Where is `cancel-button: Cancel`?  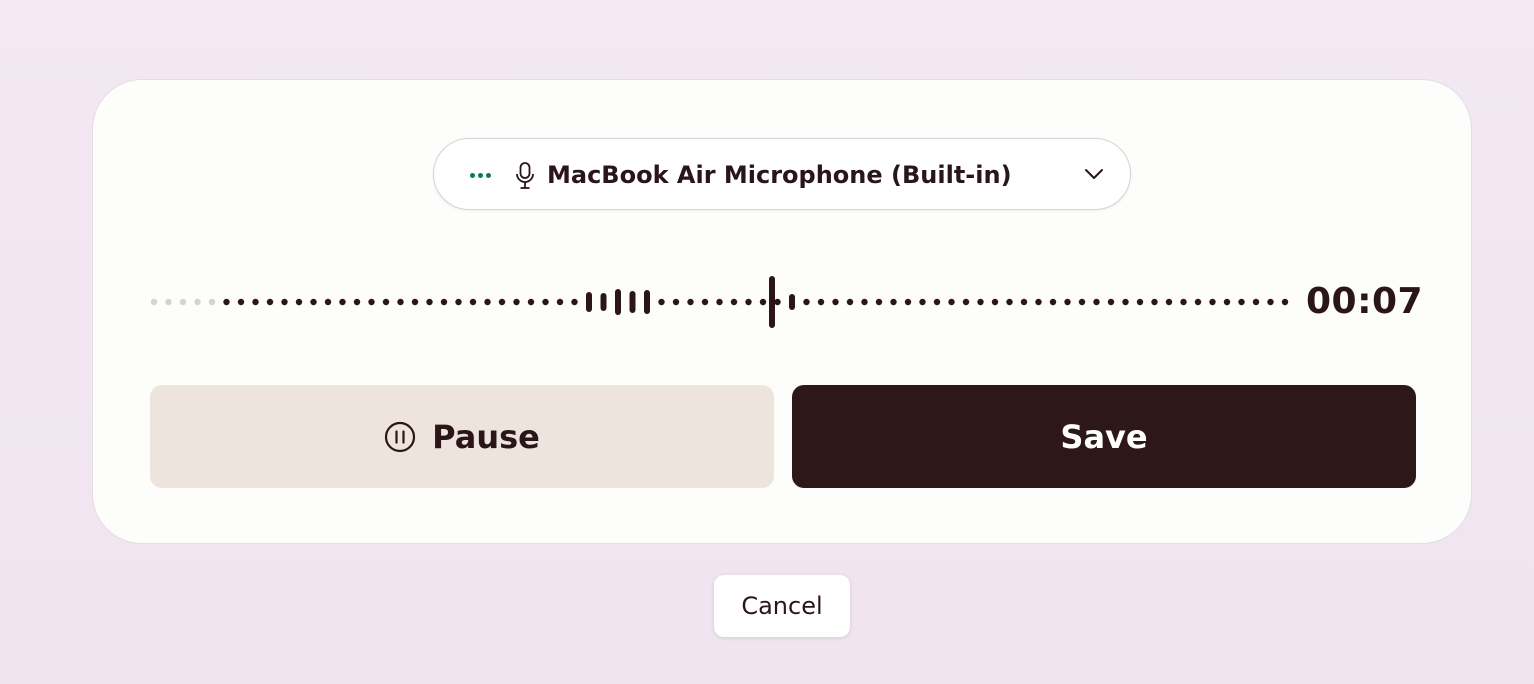
cancel-button: Cancel is located at coordinates (782, 606).